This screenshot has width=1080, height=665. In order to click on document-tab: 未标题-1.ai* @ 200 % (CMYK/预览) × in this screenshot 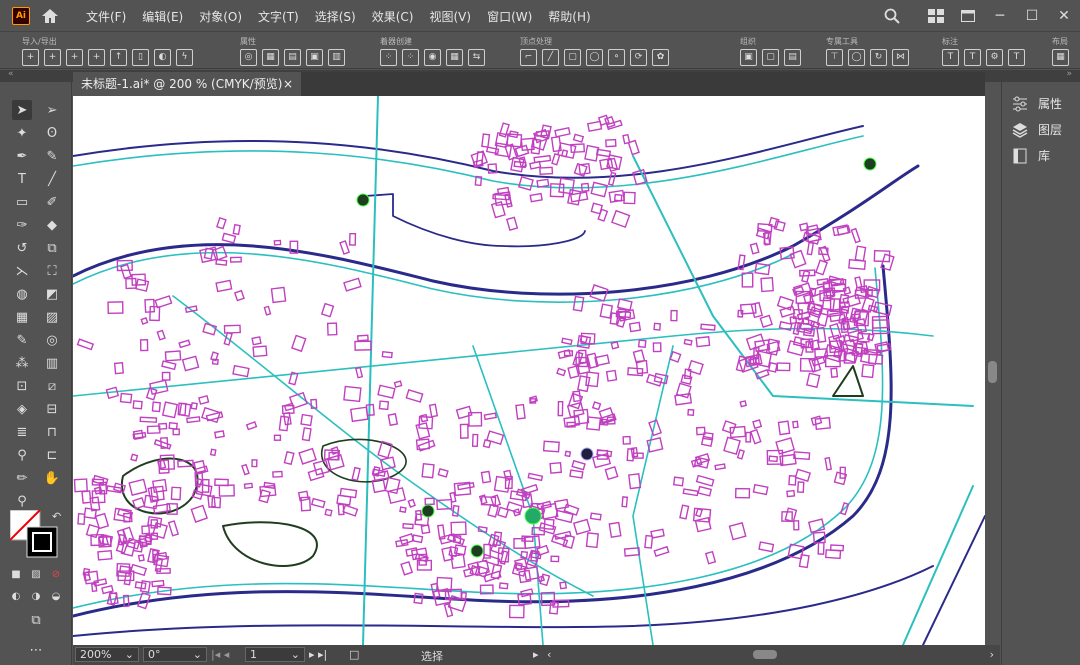, I will do `click(187, 84)`.